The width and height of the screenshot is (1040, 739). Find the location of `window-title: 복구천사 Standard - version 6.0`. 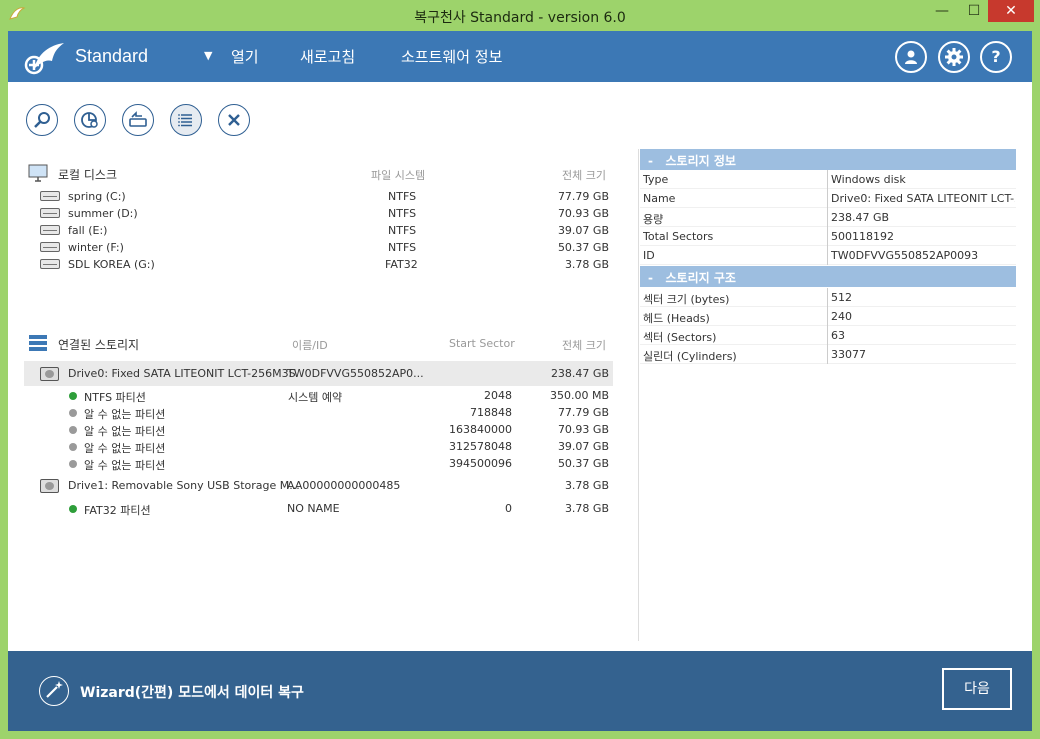

window-title: 복구천사 Standard - version 6.0 is located at coordinates (520, 18).